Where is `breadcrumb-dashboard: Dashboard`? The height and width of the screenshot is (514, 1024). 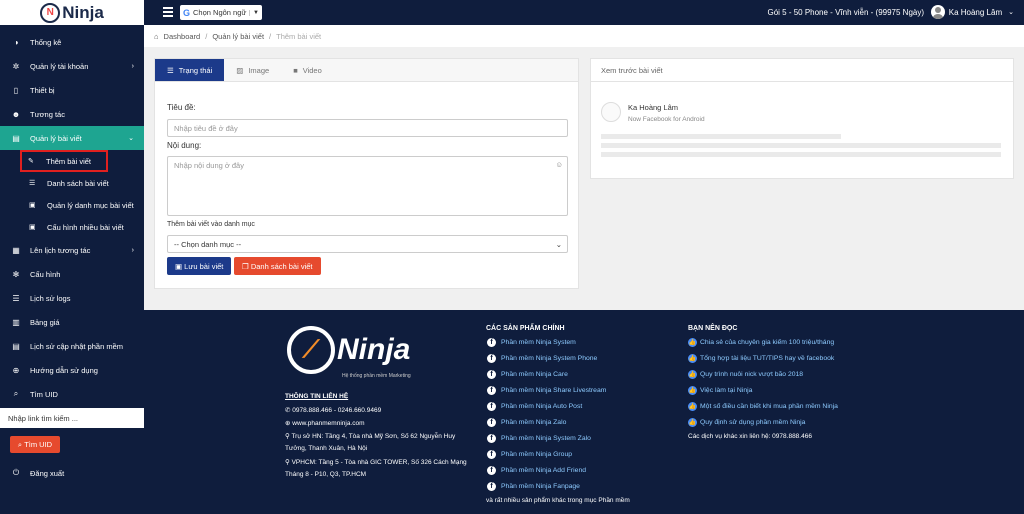 breadcrumb-dashboard: Dashboard is located at coordinates (182, 36).